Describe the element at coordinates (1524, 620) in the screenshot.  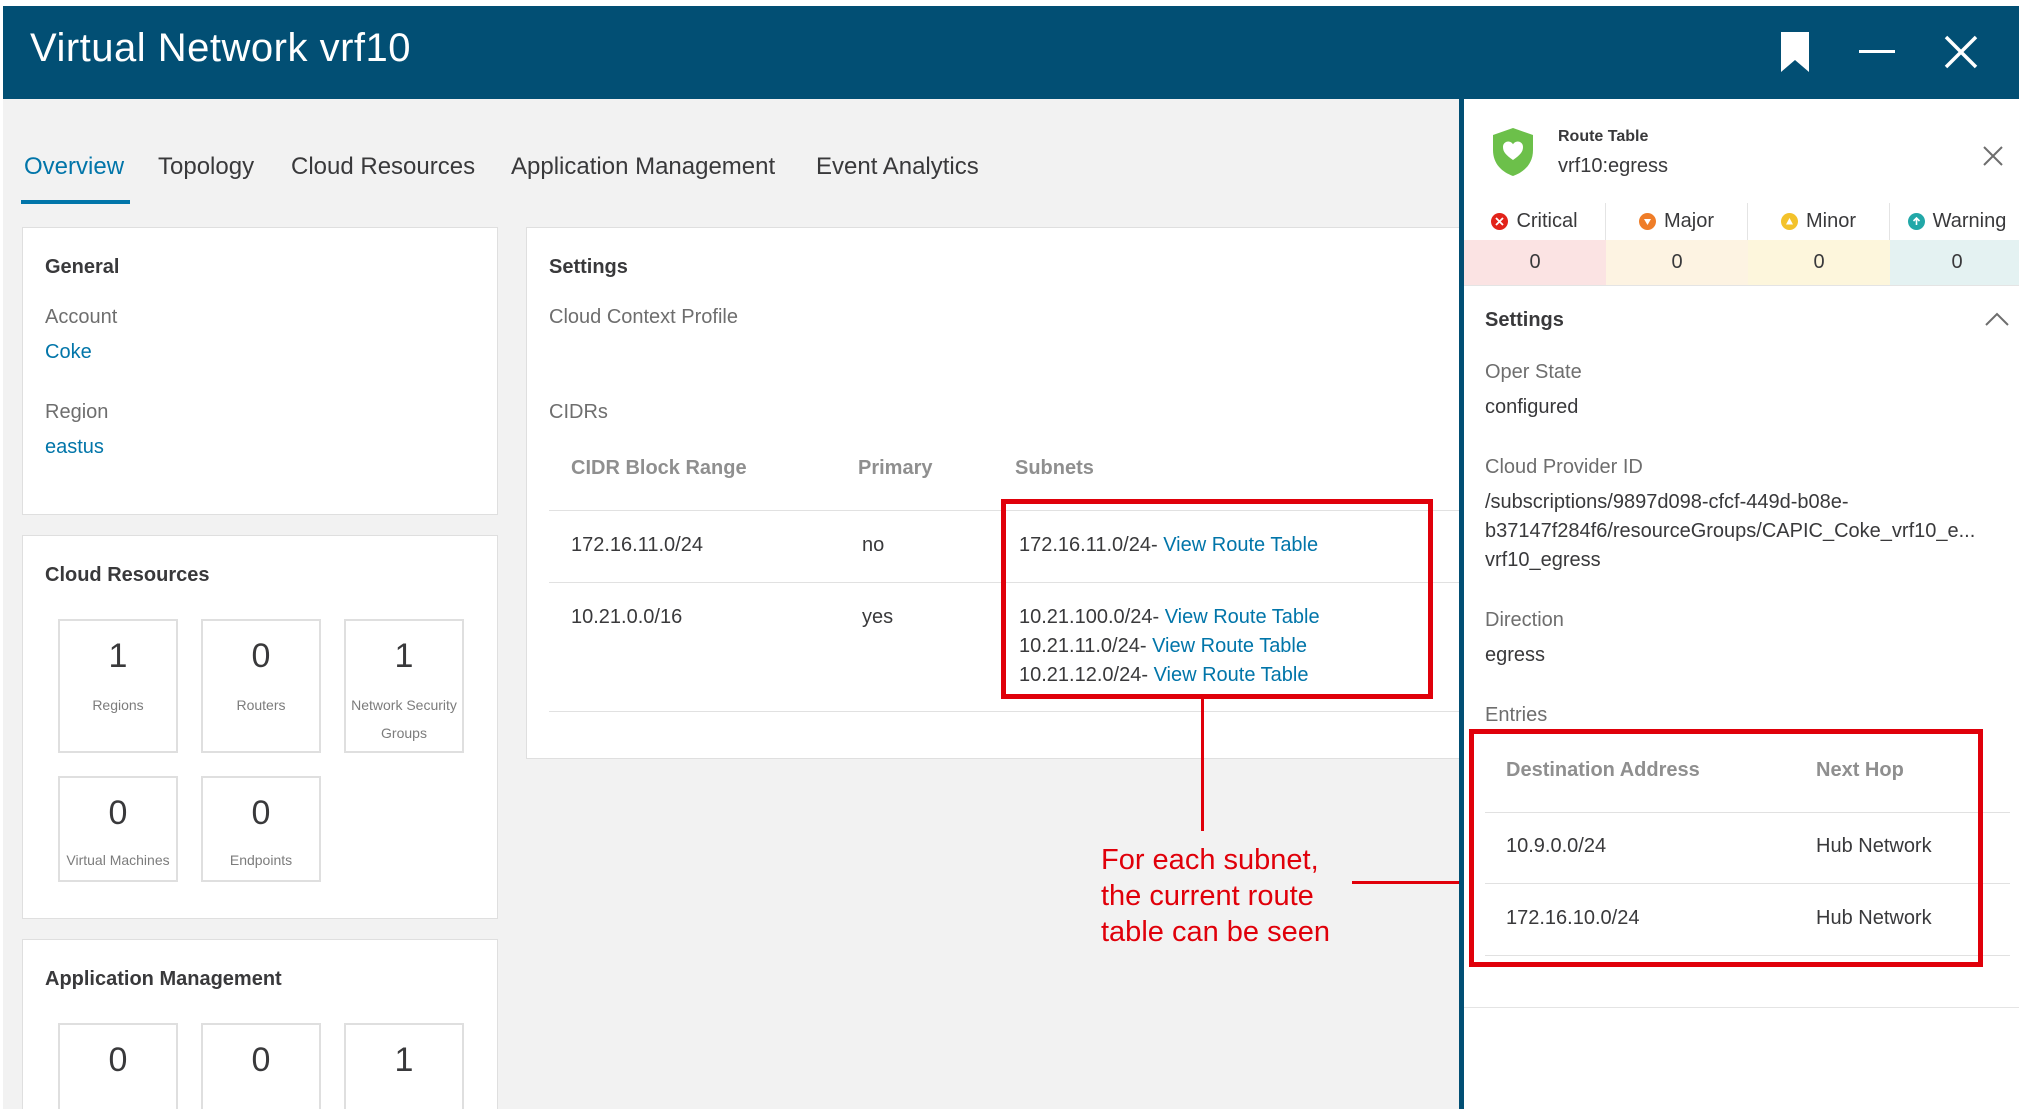
I see `direction-label: Direction` at that location.